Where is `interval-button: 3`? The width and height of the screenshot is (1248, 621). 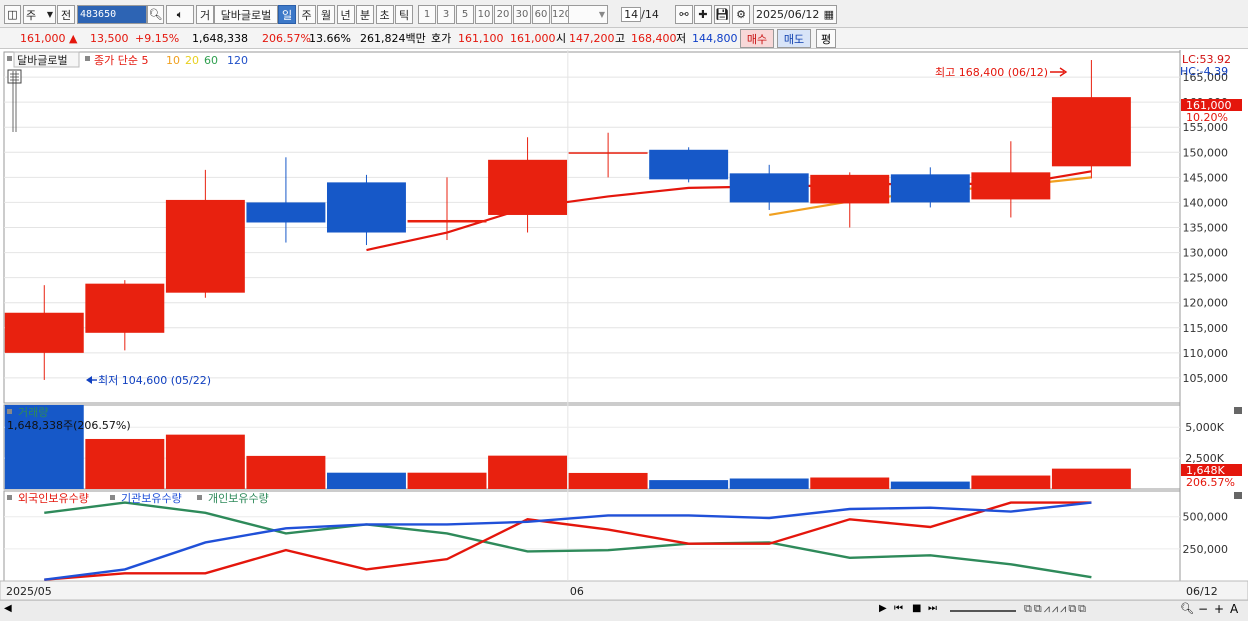
interval-button: 3 is located at coordinates (446, 14).